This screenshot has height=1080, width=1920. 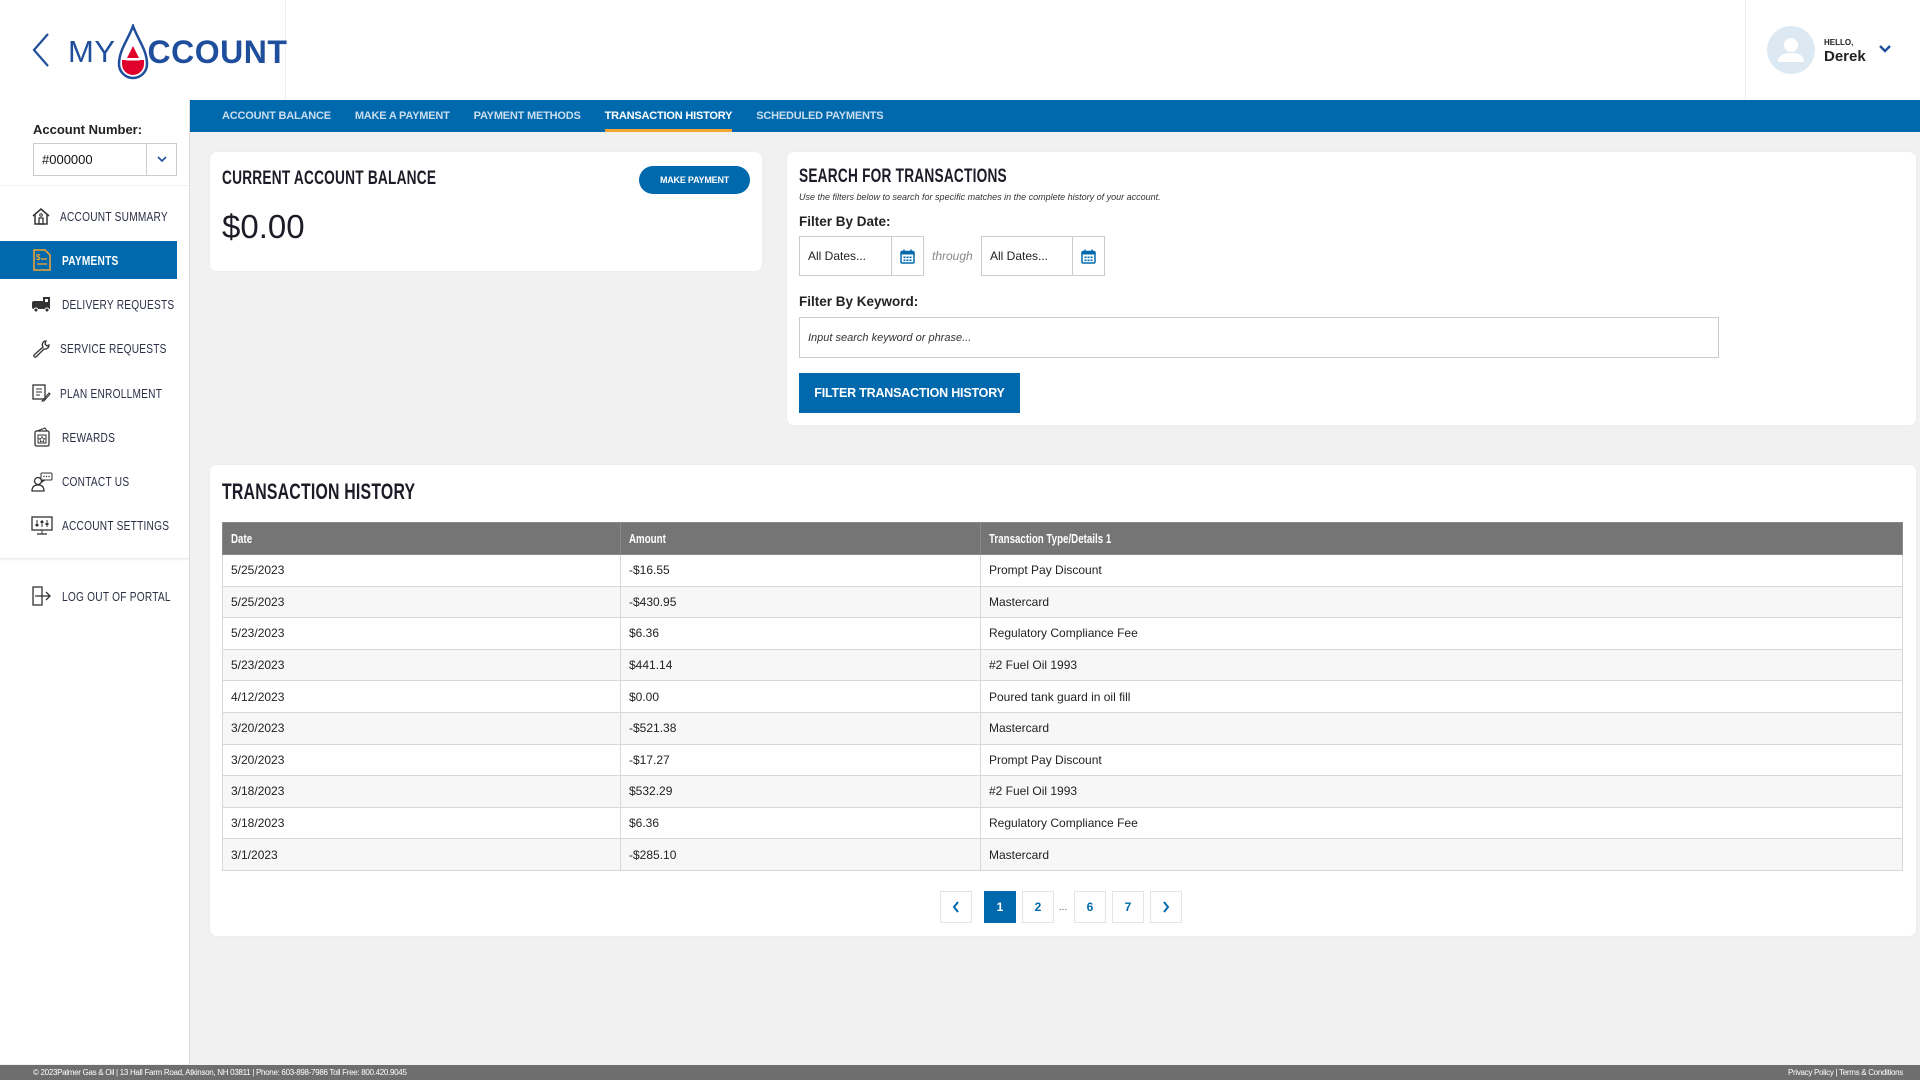 I want to click on sidebar-item-delivery-requests: DELIVERY REQUESTS, so click(x=88, y=304).